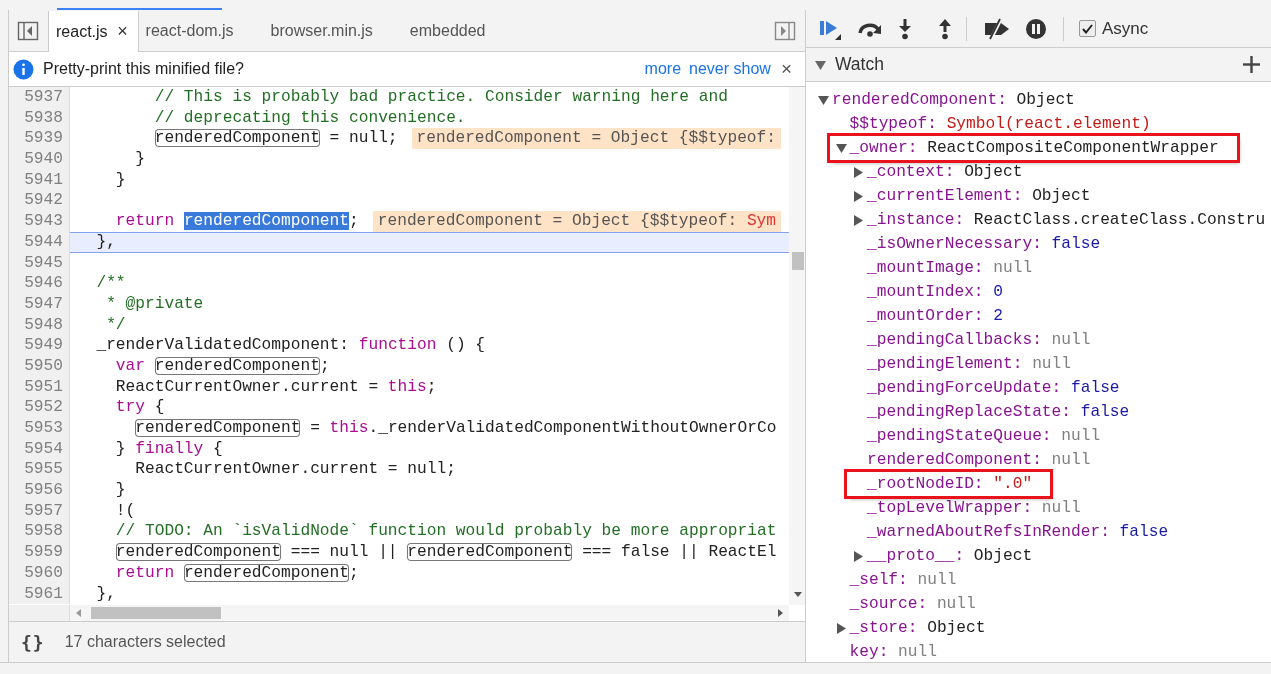  What do you see at coordinates (39, 118) in the screenshot?
I see `line-number: 5938` at bounding box center [39, 118].